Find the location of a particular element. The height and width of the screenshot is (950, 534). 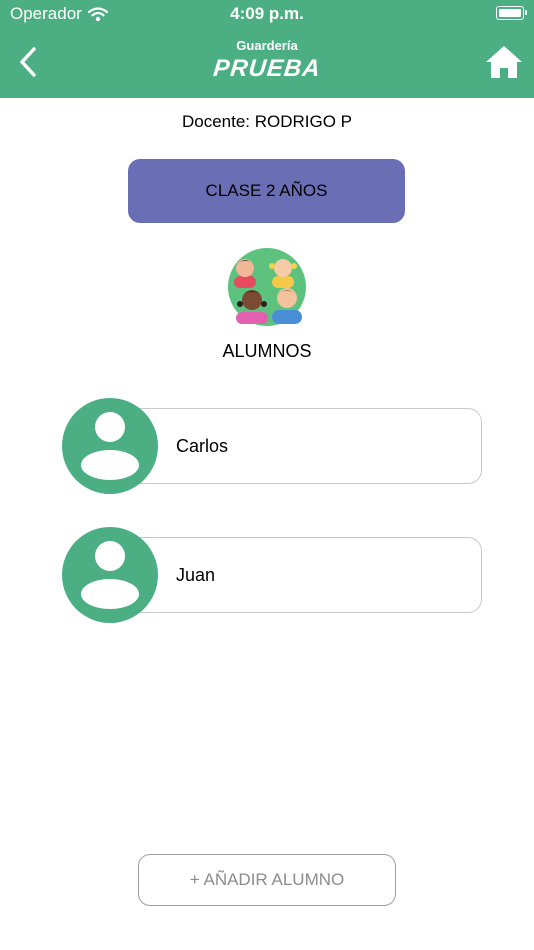

status-time: 4:09 p.m. is located at coordinates (267, 13).